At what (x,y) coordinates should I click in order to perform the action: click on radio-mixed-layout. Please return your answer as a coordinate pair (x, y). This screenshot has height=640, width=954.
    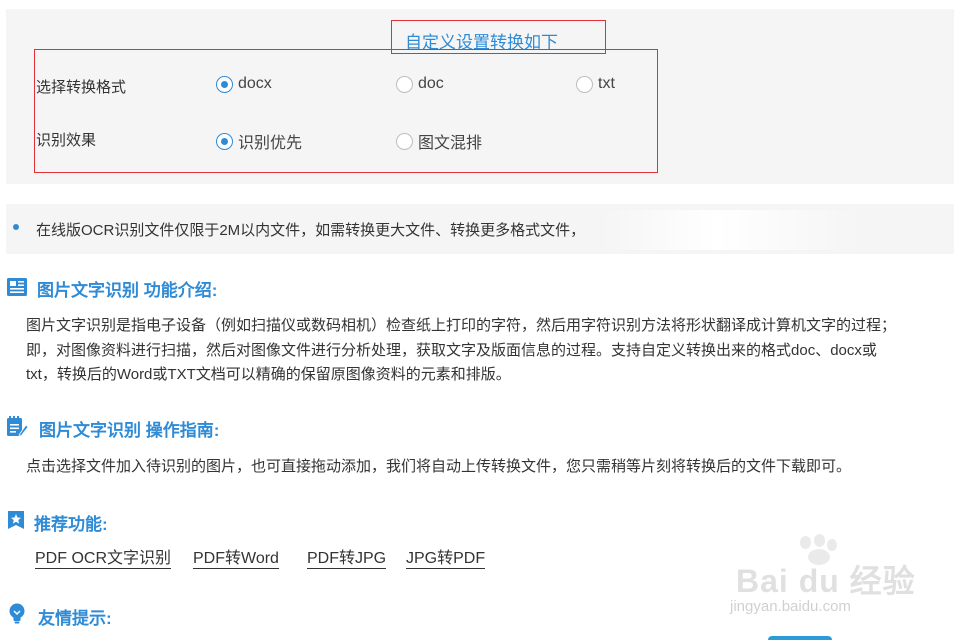
    Looking at the image, I should click on (404, 141).